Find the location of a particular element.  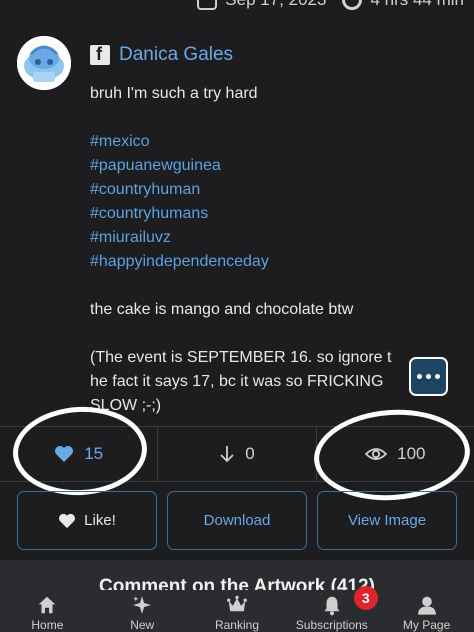

nav-my-page: My Page is located at coordinates (426, 611).